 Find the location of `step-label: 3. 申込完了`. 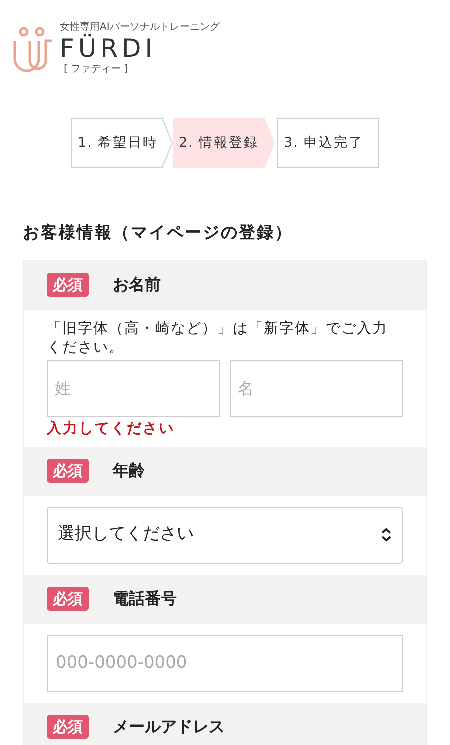

step-label: 3. 申込完了 is located at coordinates (324, 143).